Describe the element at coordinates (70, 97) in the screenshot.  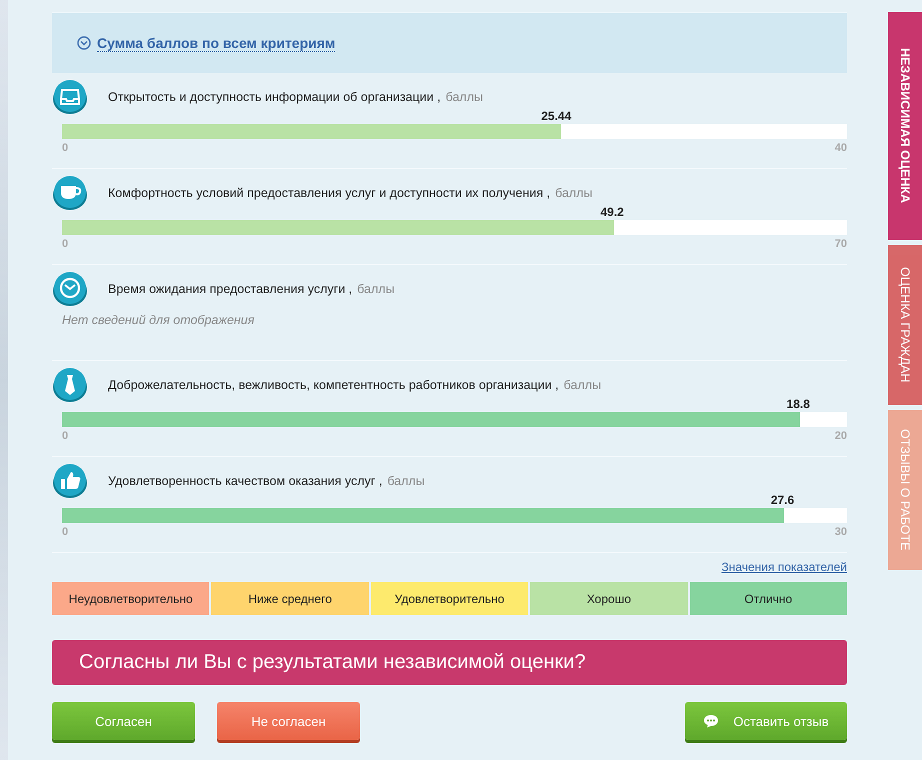
I see `inbox-icon` at that location.